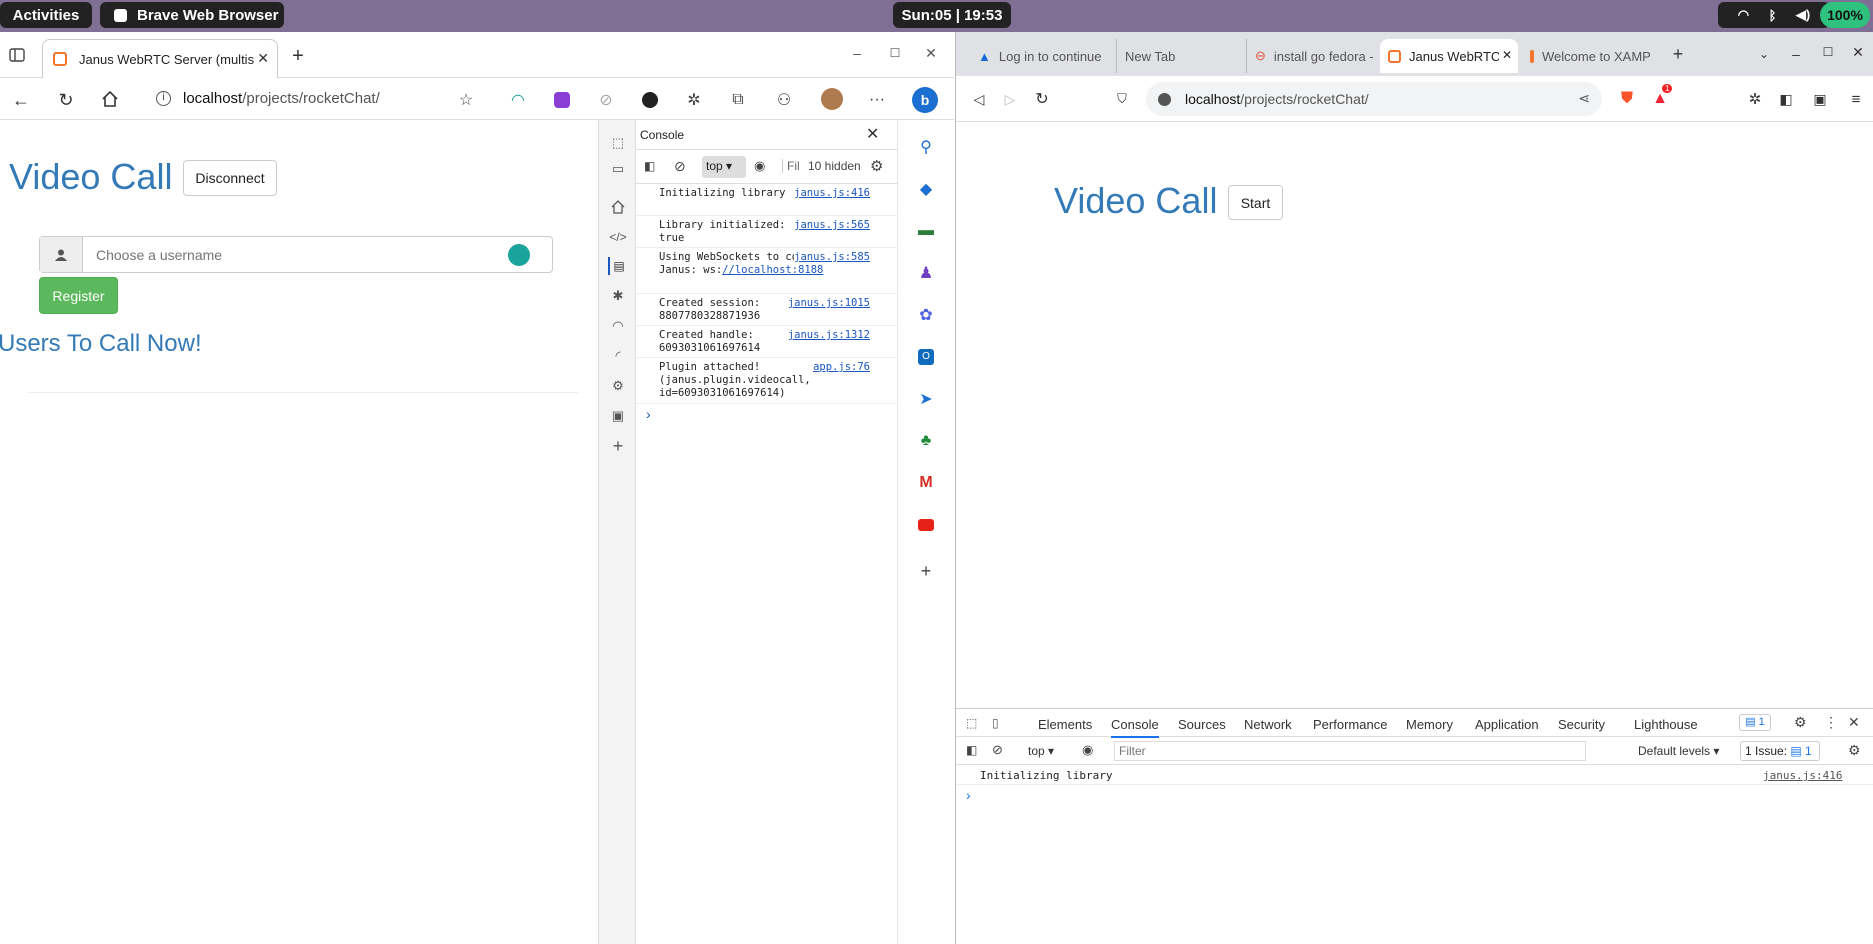 This screenshot has height=944, width=1873. What do you see at coordinates (230, 178) in the screenshot?
I see `disconnect-button: Disconnect` at bounding box center [230, 178].